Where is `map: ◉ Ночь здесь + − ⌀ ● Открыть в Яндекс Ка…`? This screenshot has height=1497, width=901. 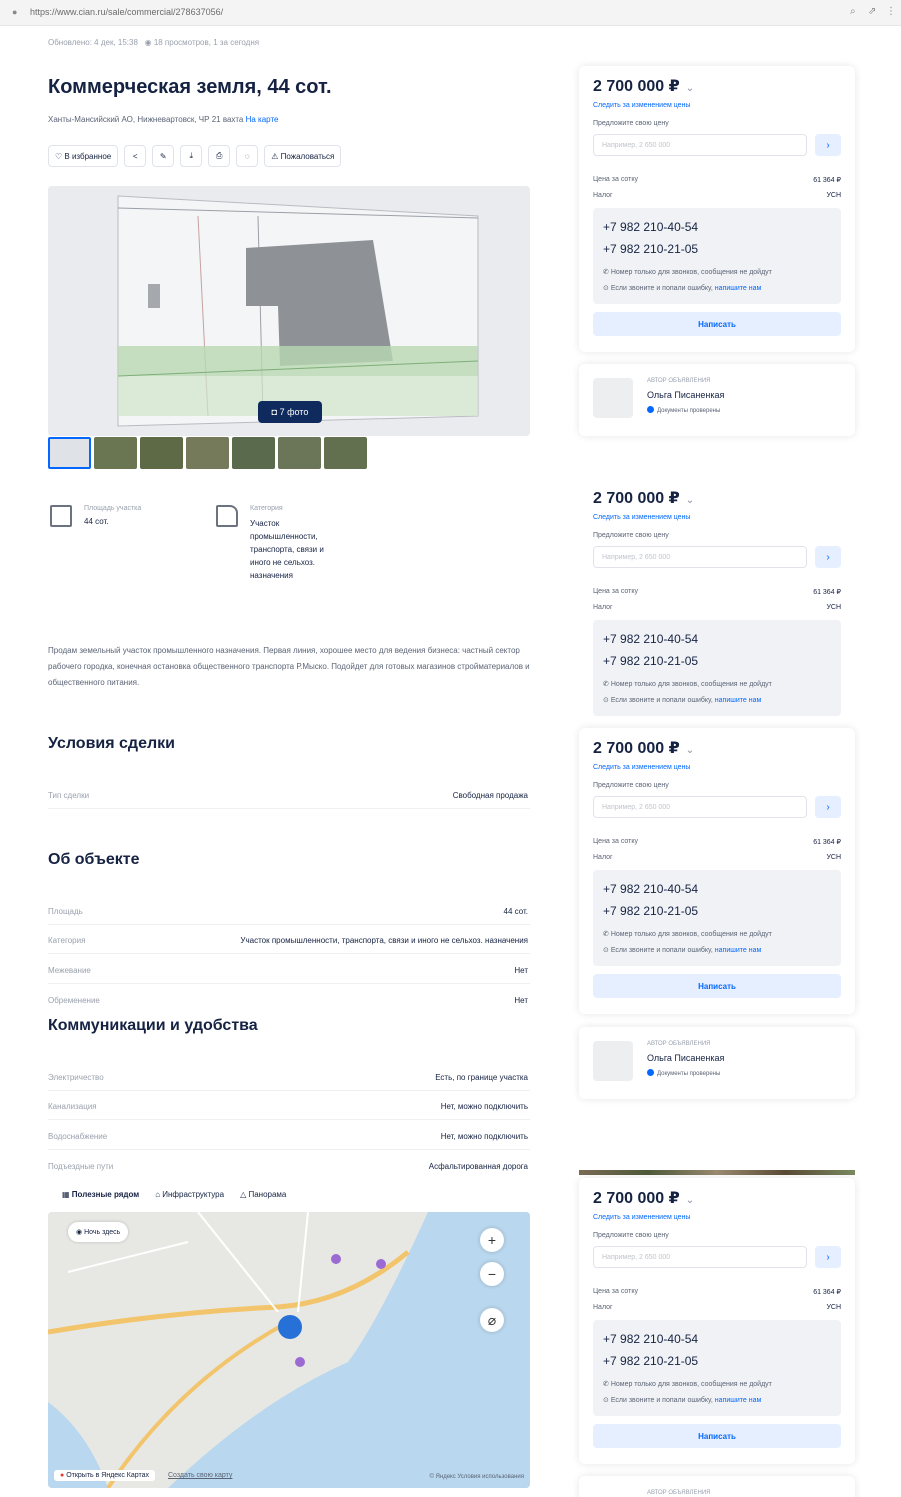 map: ◉ Ночь здесь + − ⌀ ● Открыть в Яндекс Ка… is located at coordinates (289, 1350).